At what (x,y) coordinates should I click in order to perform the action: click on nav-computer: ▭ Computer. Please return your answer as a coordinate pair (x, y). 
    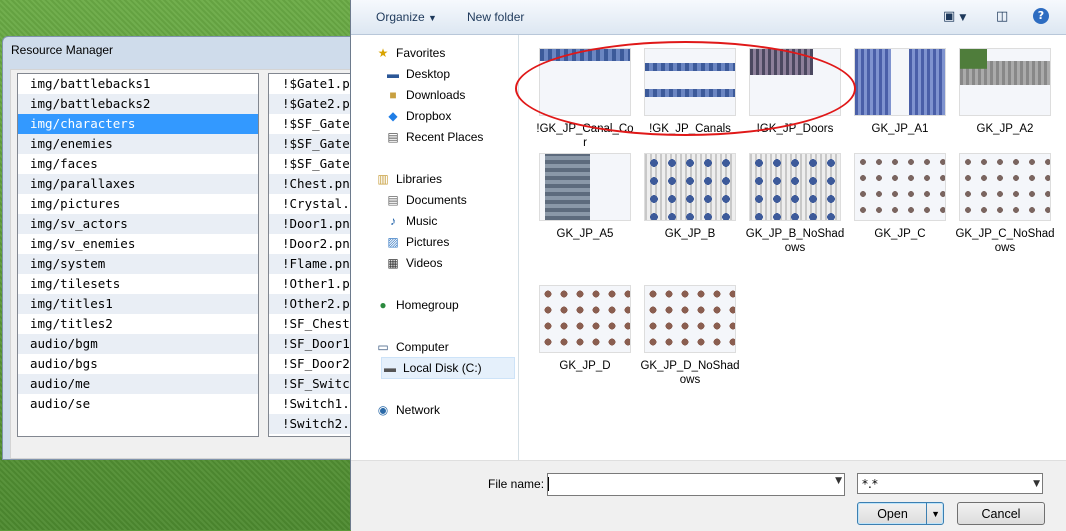
    Looking at the image, I should click on (411, 347).